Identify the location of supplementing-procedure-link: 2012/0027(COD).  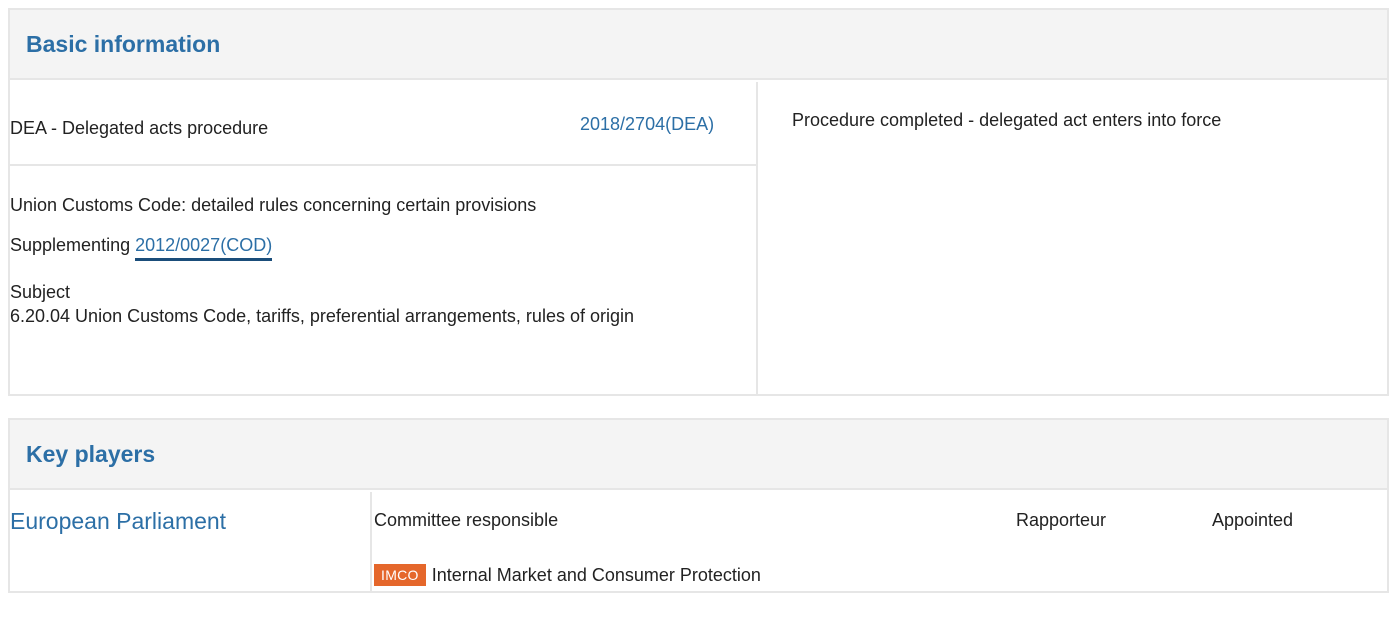
(204, 248).